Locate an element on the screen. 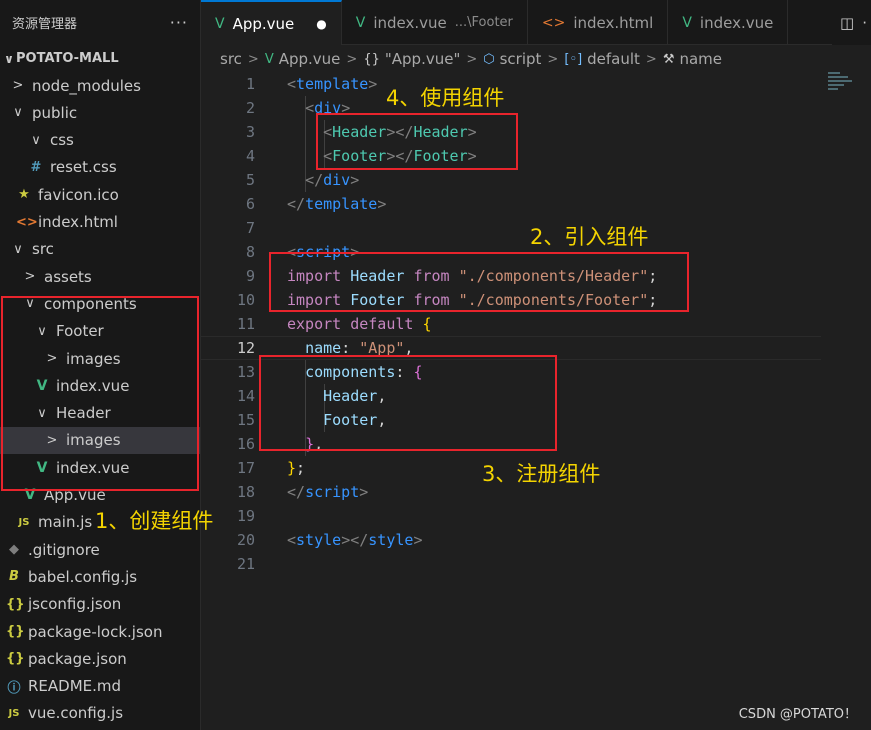 The width and height of the screenshot is (871, 730). code-line: 6 </template > is located at coordinates (511, 204).